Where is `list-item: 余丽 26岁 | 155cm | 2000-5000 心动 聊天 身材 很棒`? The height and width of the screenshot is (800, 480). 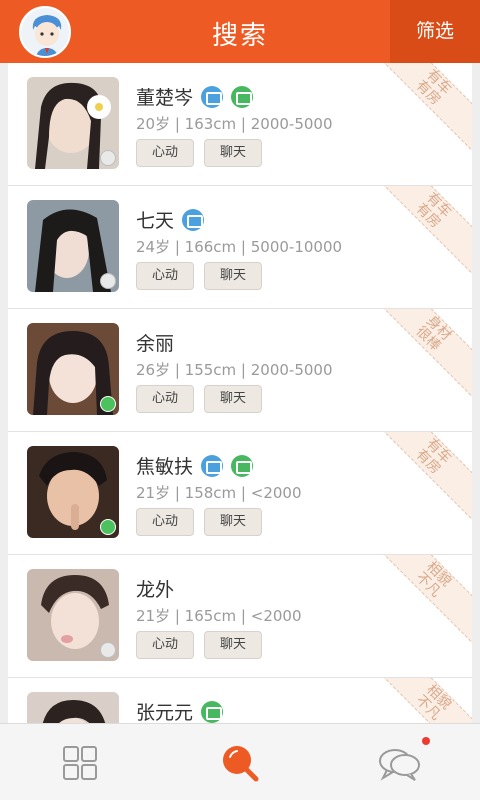 list-item: 余丽 26岁 | 155cm | 2000-5000 心动 聊天 身材 很棒 is located at coordinates (240, 370).